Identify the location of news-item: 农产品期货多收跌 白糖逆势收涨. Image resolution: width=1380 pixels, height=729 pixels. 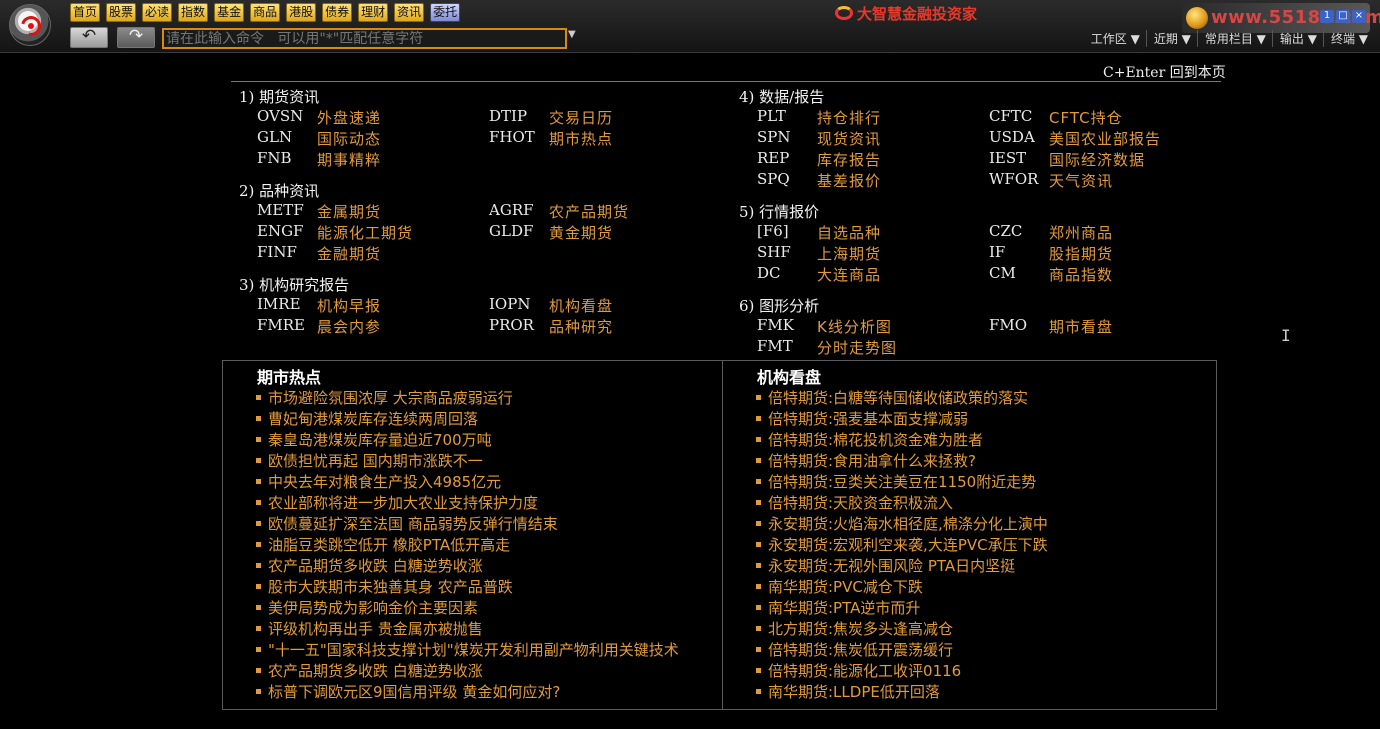
(472, 566).